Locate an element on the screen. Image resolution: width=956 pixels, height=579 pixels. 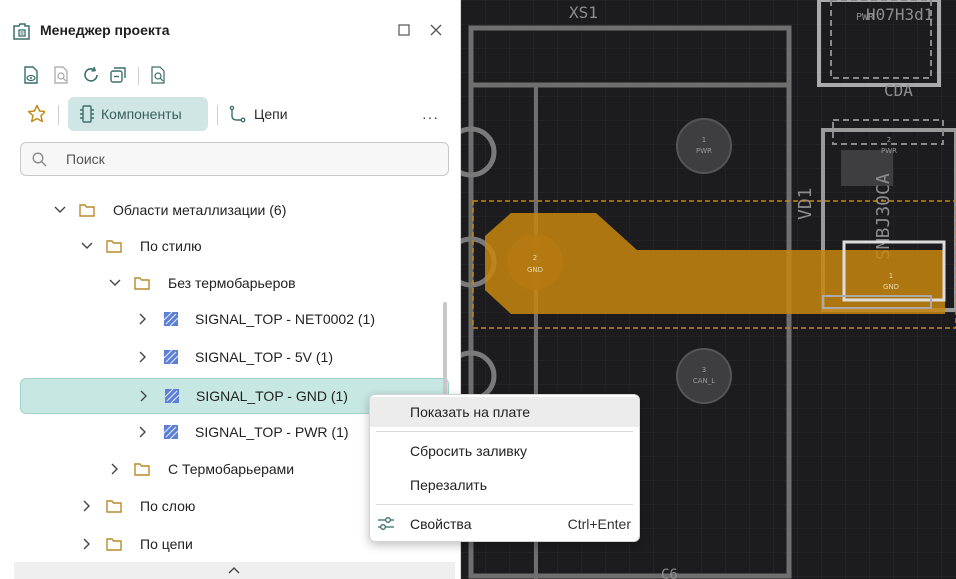
tab-nets: Цепи is located at coordinates (258, 114).